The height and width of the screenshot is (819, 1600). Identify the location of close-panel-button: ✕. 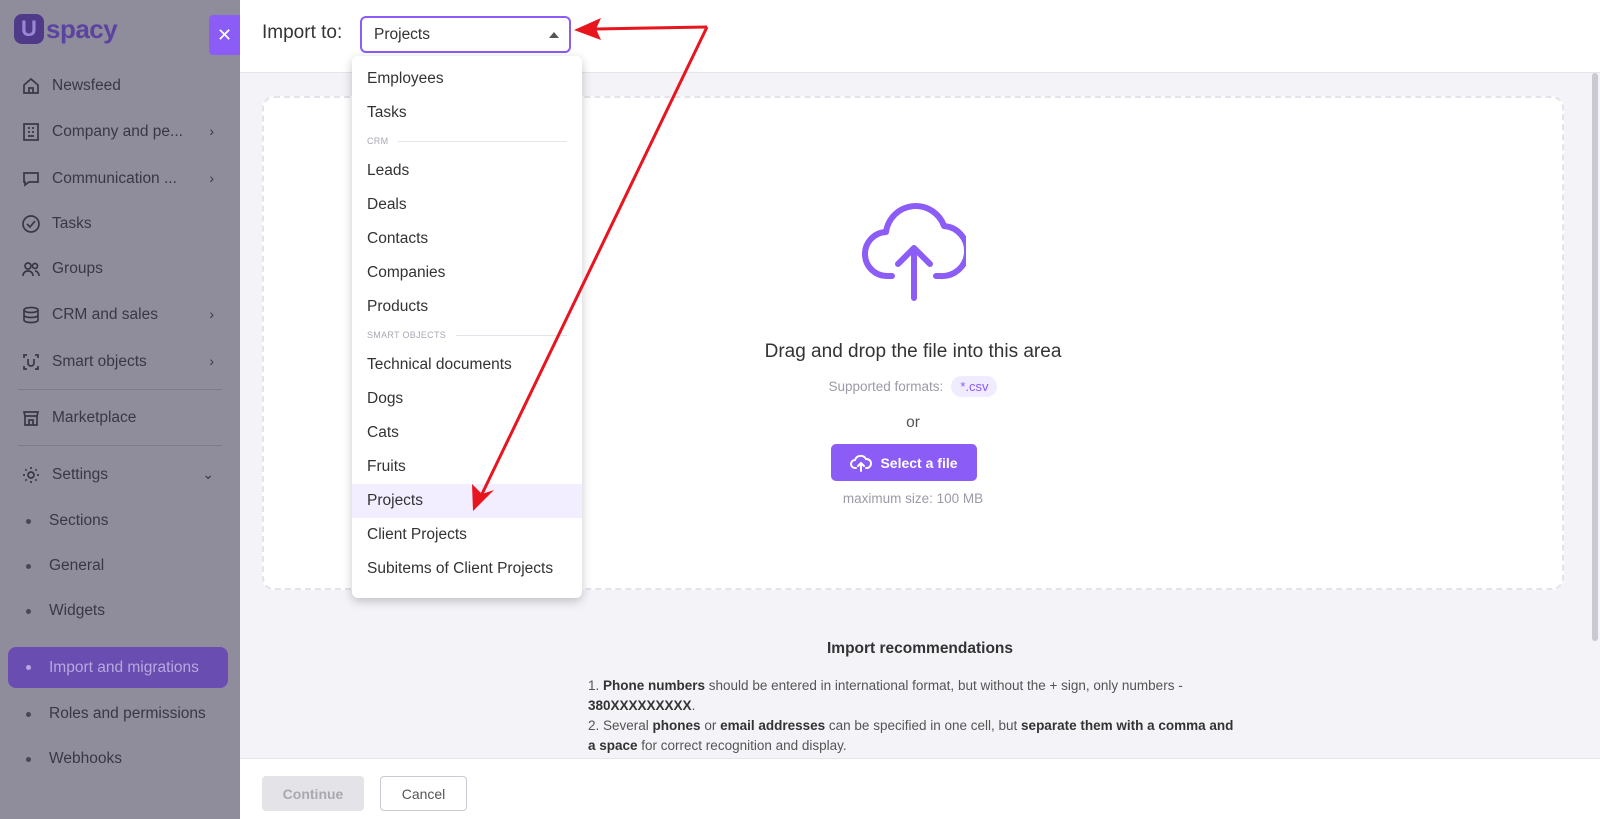
(224, 35).